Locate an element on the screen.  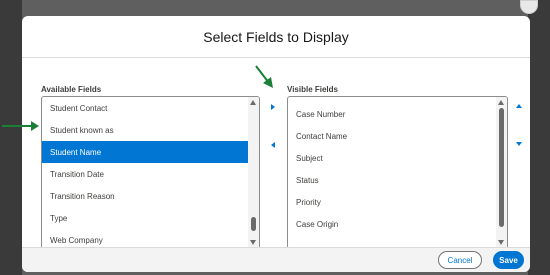
annotation-overlay is located at coordinates (137, 98).